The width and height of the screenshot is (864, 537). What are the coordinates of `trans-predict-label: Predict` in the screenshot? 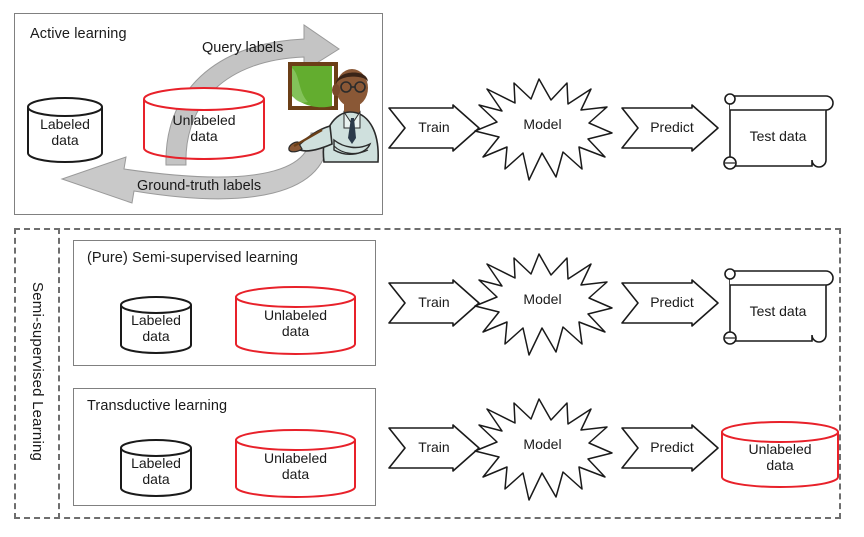 It's located at (672, 447).